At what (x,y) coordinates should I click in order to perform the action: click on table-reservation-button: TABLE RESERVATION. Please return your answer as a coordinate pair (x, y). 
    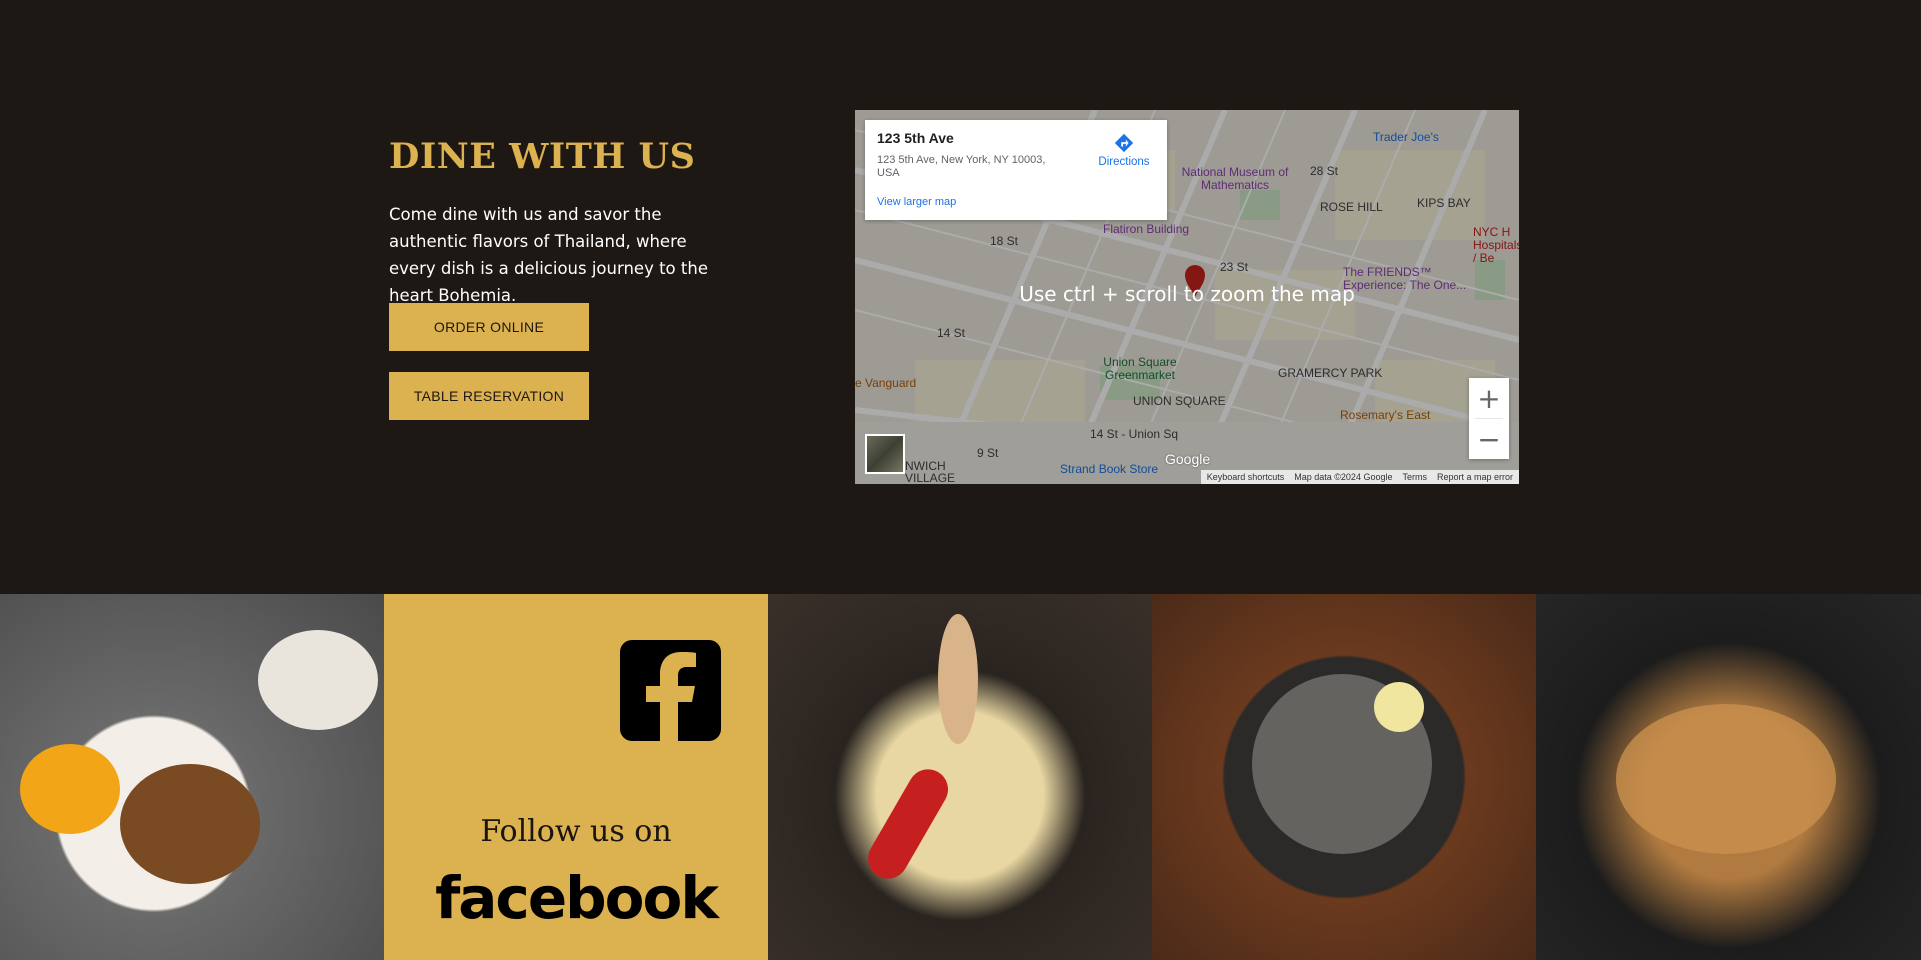
    Looking at the image, I should click on (489, 396).